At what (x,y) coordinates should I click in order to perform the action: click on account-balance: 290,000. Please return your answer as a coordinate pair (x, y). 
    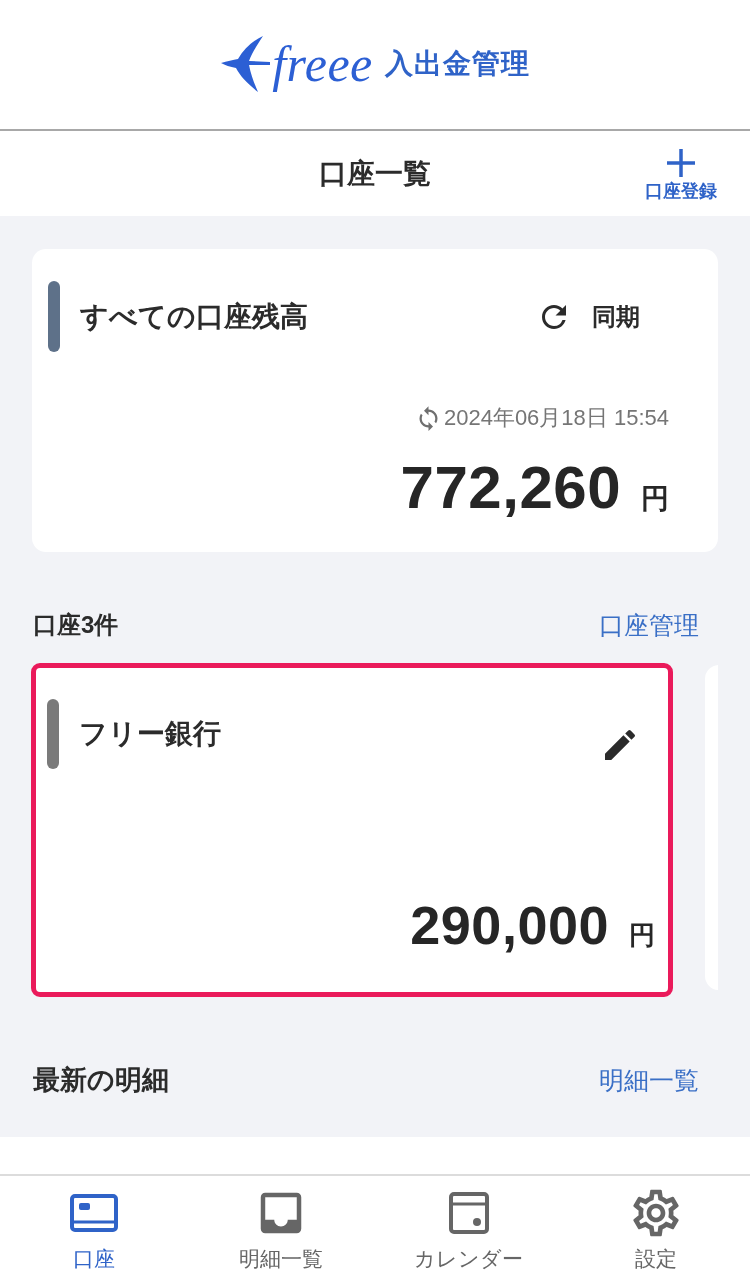
    Looking at the image, I should click on (509, 926).